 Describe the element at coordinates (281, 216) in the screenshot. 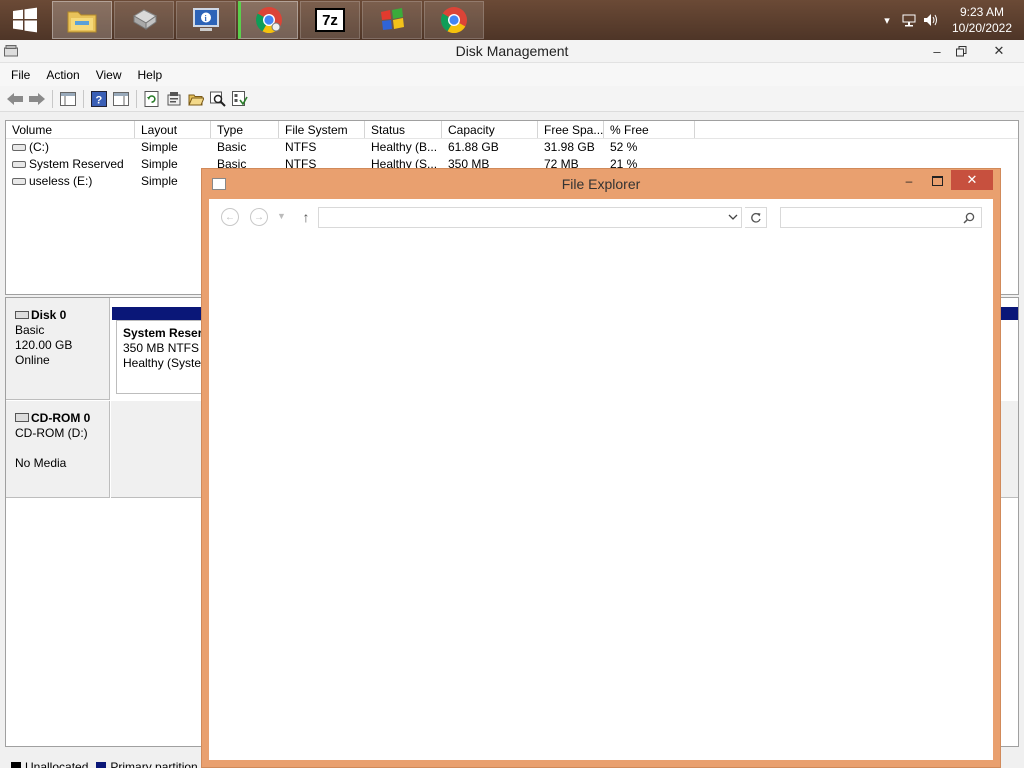

I see `recent-locations-dropdown: ▼` at that location.